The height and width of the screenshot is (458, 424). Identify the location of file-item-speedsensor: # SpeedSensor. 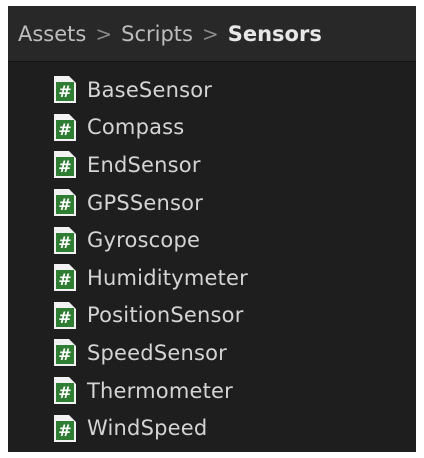
(212, 353).